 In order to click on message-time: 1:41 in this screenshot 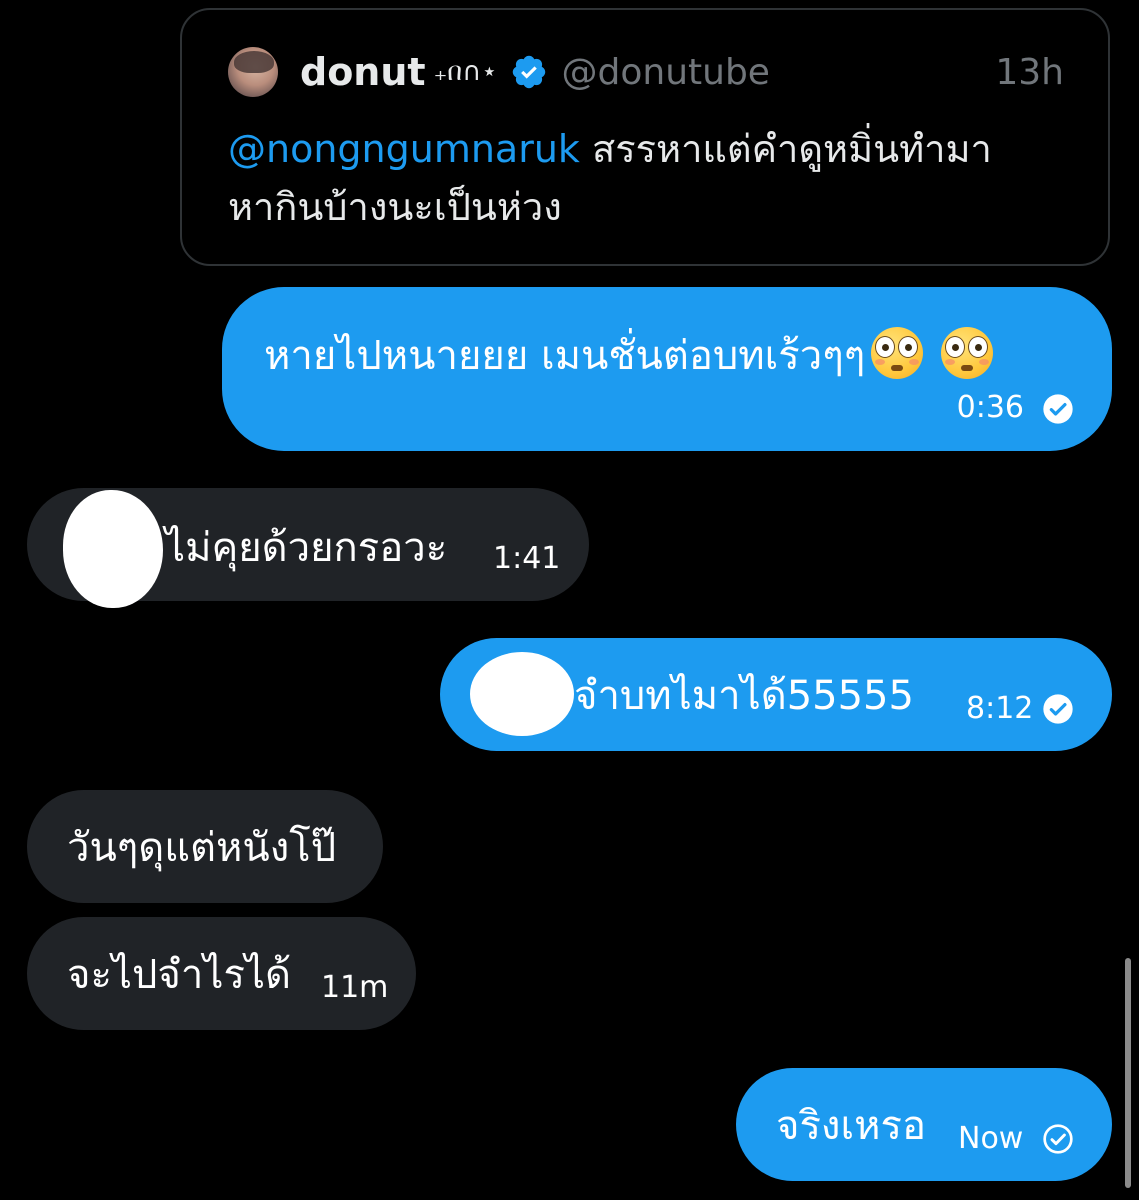, I will do `click(527, 558)`.